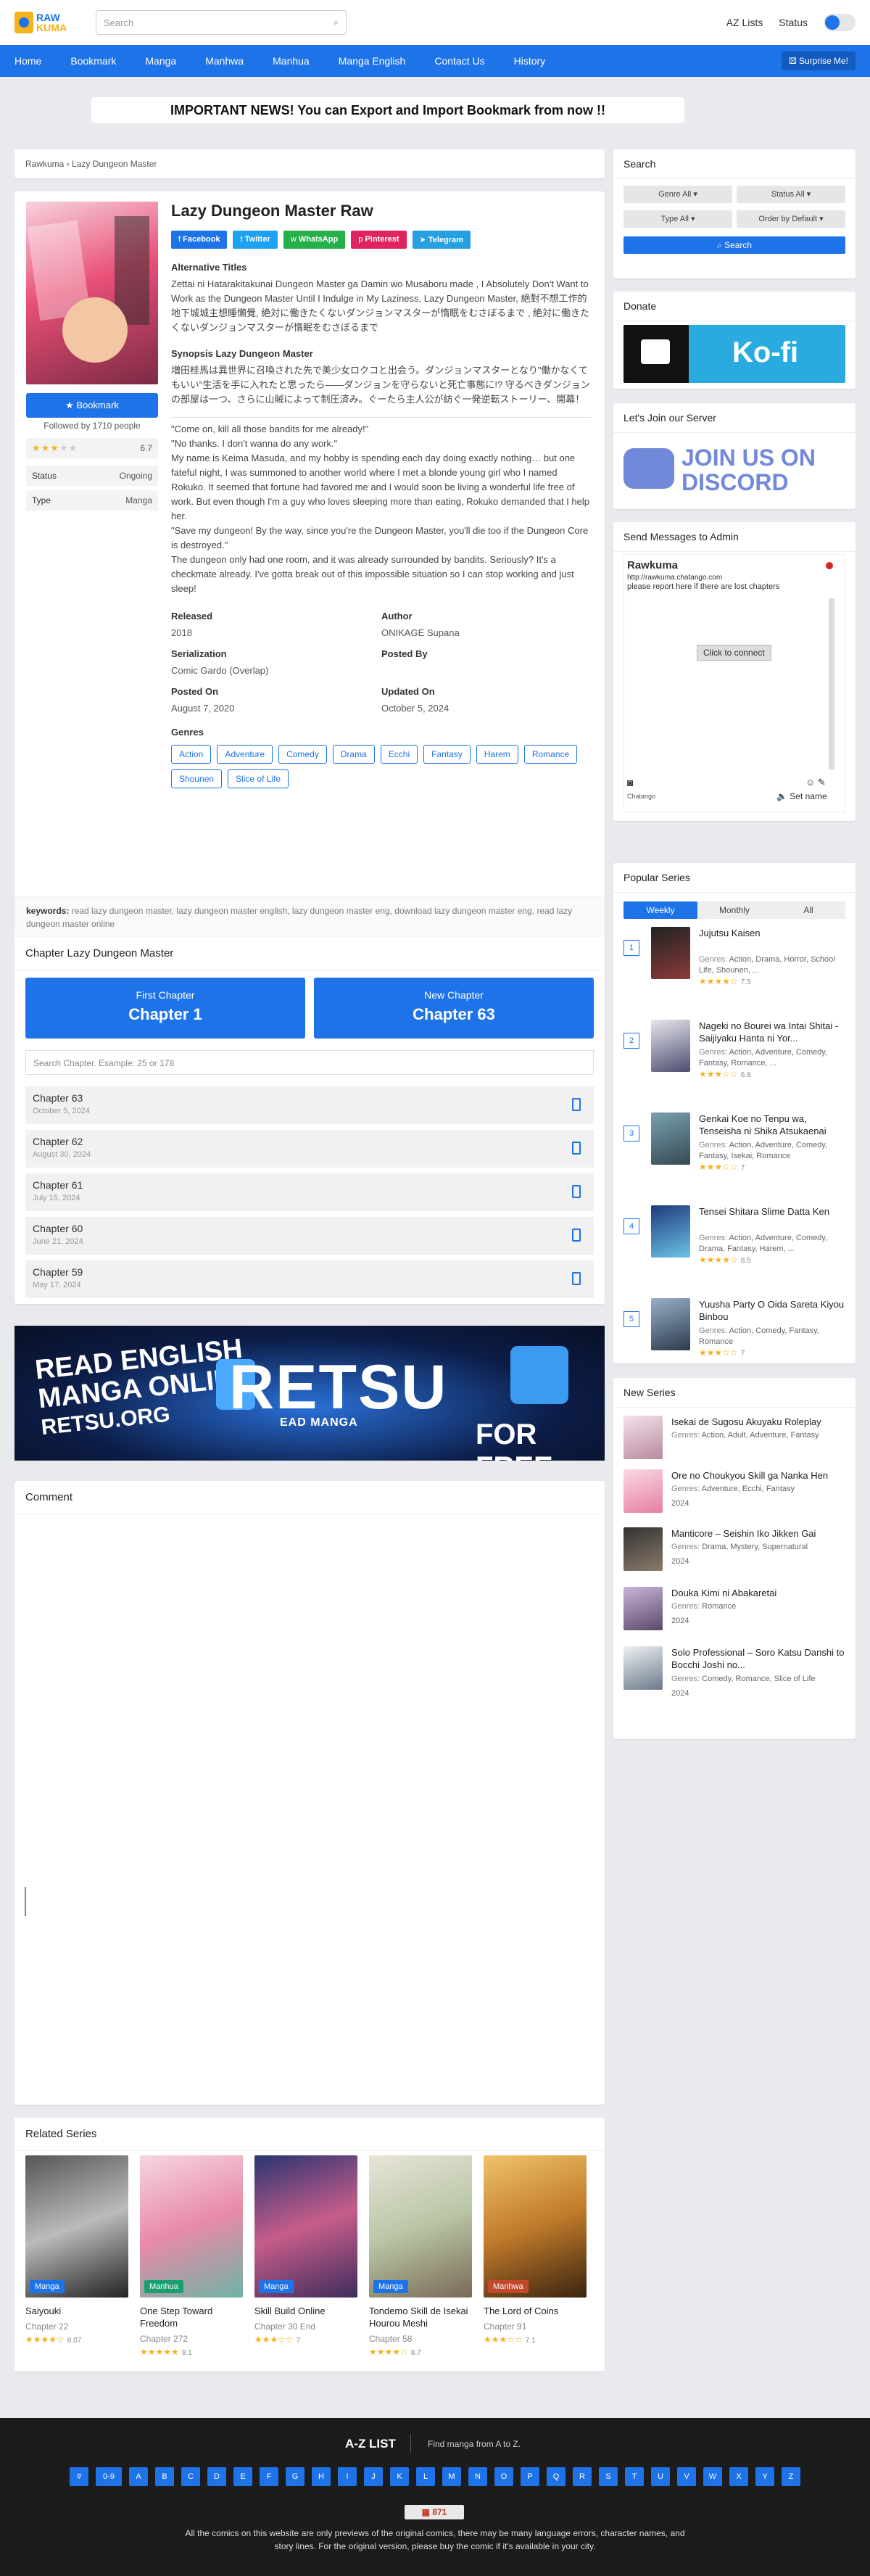 The image size is (870, 2576). What do you see at coordinates (764, 2476) in the screenshot?
I see `az-letter: Y` at bounding box center [764, 2476].